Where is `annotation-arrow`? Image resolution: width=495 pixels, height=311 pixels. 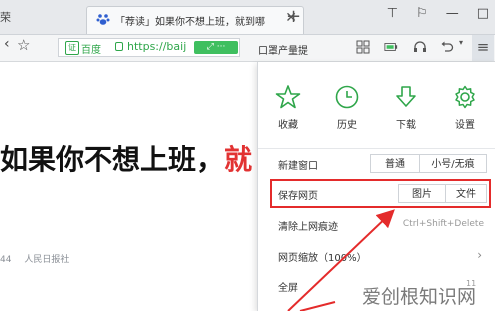
annotation-arrow is located at coordinates (317, 306).